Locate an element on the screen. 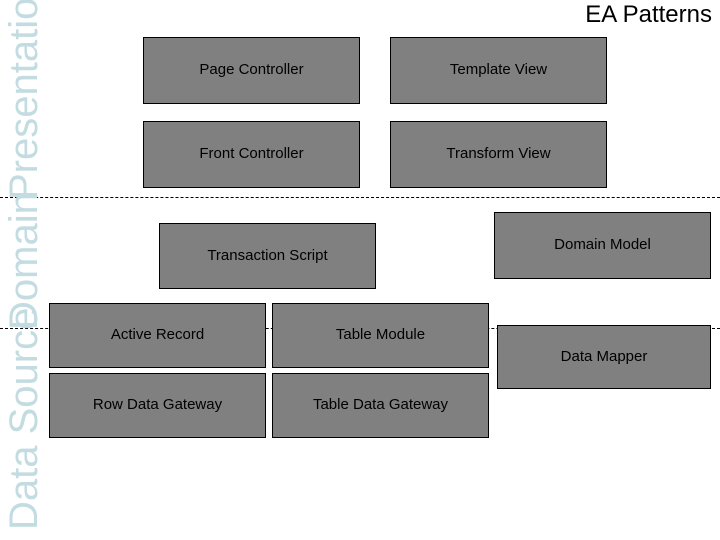  pattern-box-data-mapper: Data Mapper is located at coordinates (604, 357).